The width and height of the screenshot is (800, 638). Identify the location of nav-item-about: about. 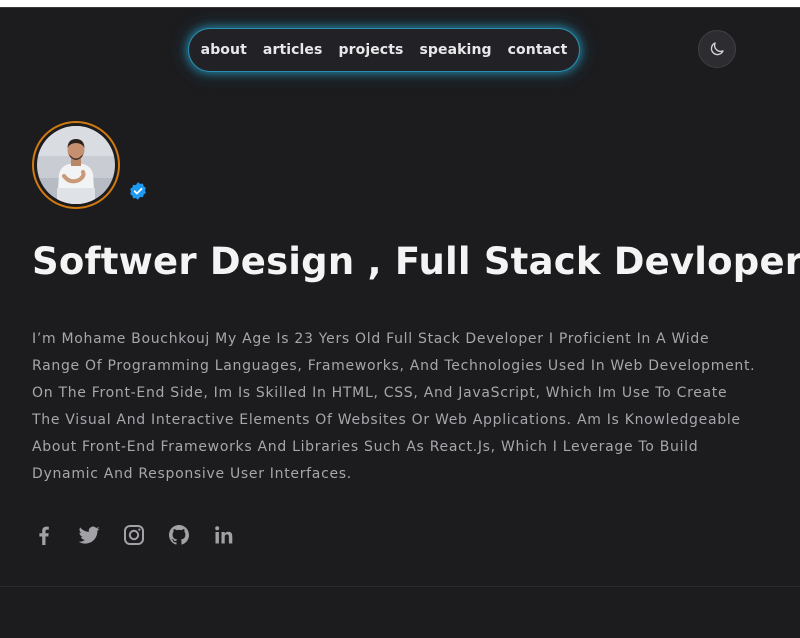
(224, 50).